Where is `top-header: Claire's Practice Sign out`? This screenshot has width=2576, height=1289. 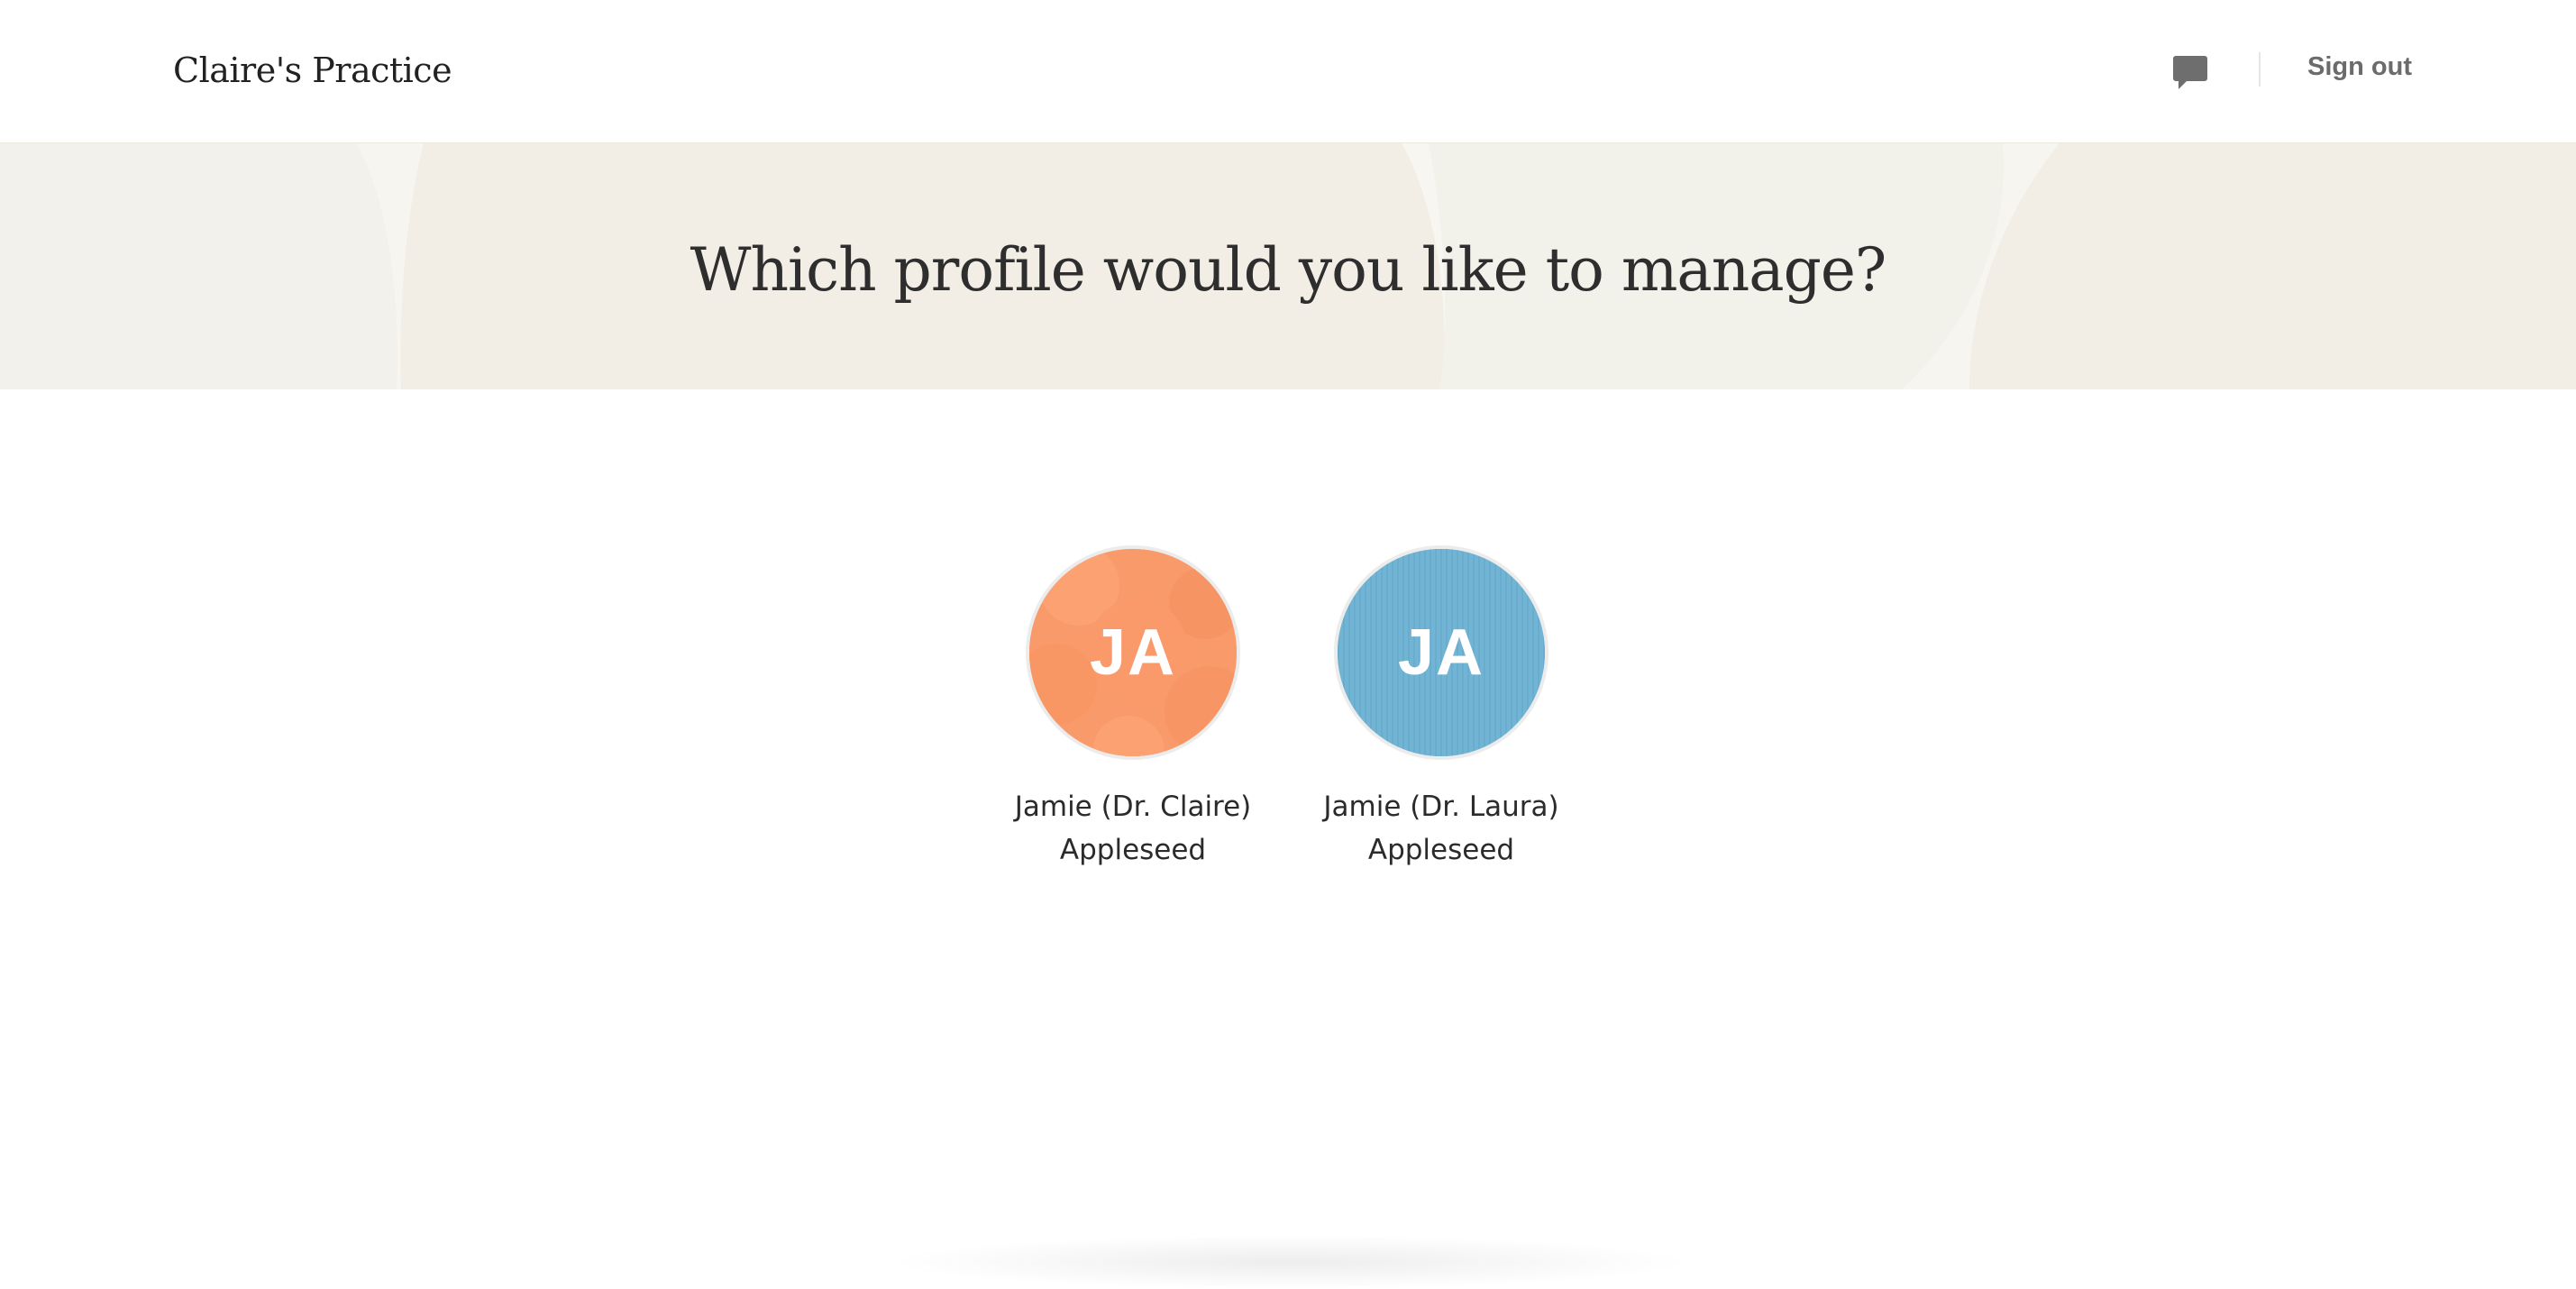
top-header: Claire's Practice Sign out is located at coordinates (1288, 71).